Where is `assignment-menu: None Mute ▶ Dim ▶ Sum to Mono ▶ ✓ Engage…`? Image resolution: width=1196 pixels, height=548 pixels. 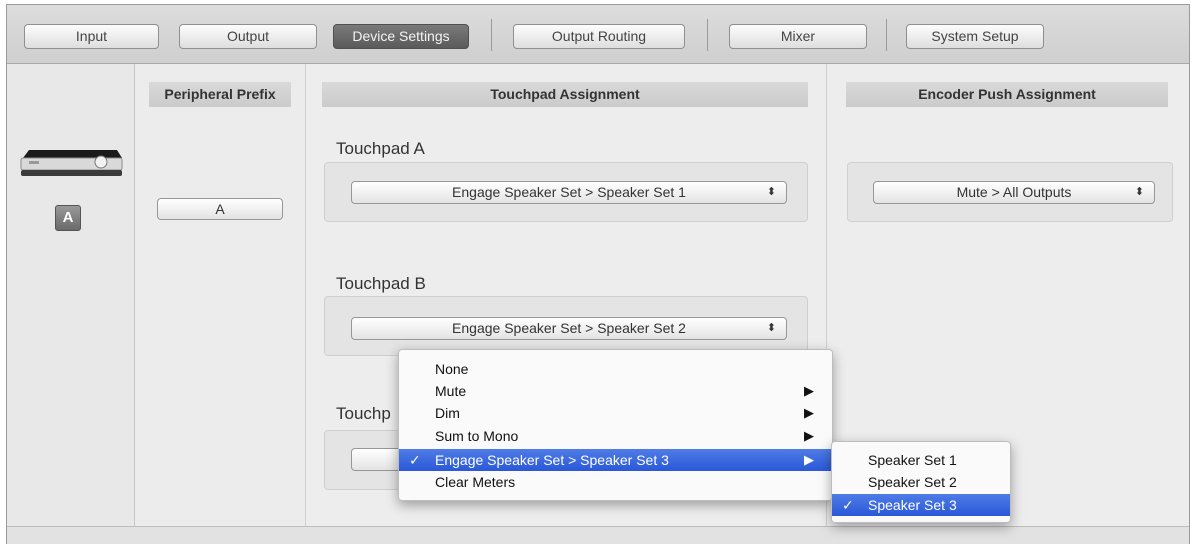
assignment-menu: None Mute ▶ Dim ▶ Sum to Mono ▶ ✓ Engage… is located at coordinates (615, 425).